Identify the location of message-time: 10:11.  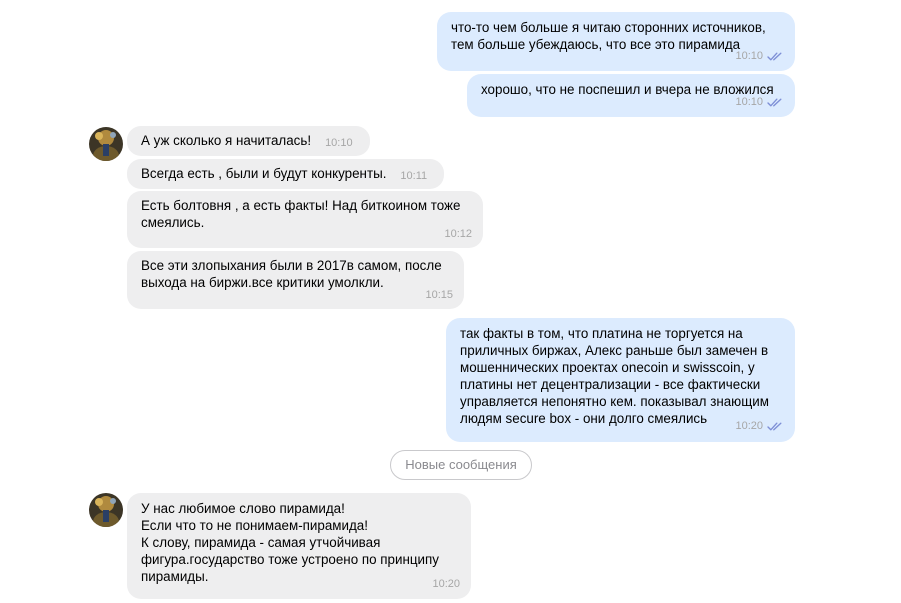
(414, 176).